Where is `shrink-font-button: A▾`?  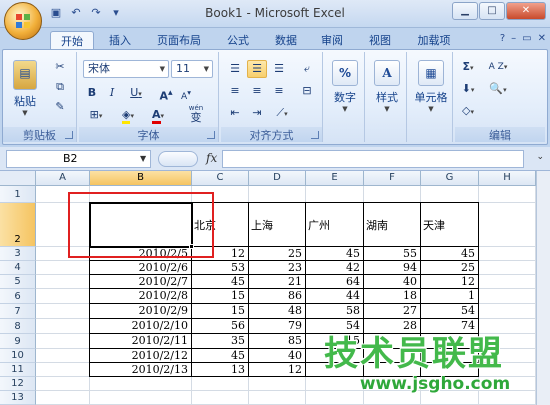
shrink-font-button: A▾ is located at coordinates (186, 93).